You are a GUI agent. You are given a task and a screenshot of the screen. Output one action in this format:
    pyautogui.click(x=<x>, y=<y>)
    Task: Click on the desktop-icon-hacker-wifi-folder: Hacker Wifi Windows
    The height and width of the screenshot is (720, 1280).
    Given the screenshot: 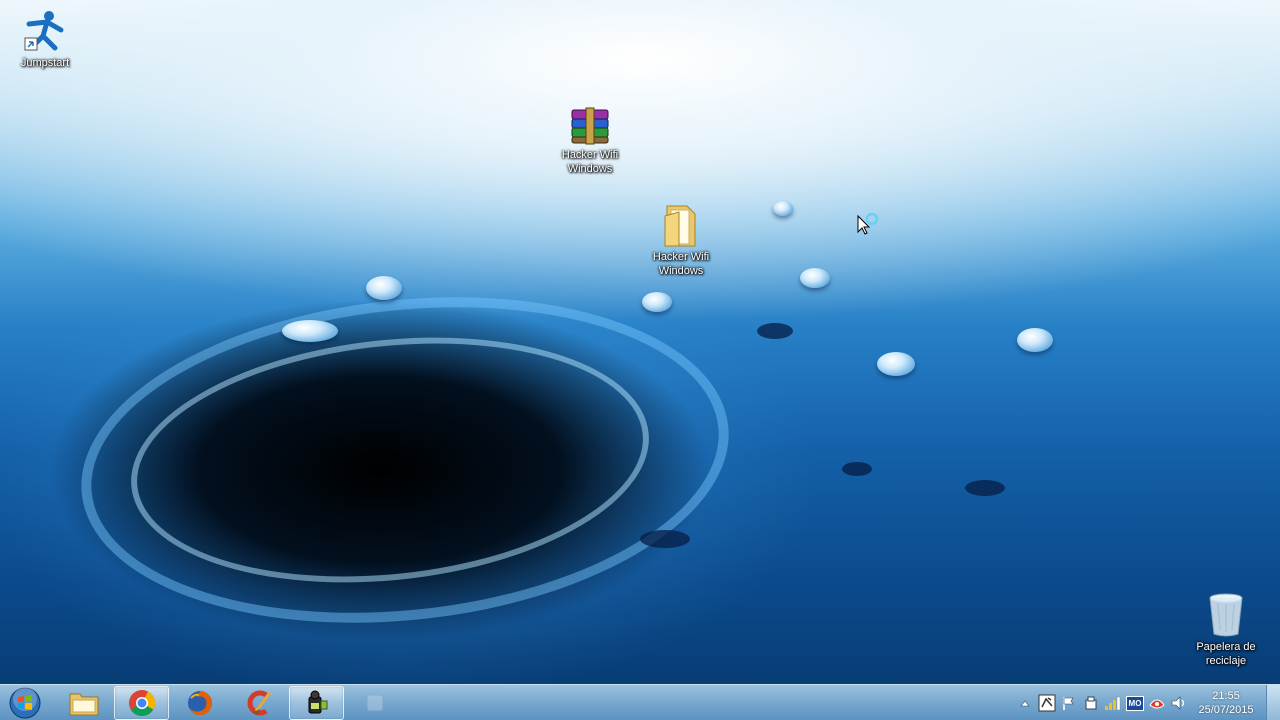 What is the action you would take?
    pyautogui.click(x=681, y=240)
    